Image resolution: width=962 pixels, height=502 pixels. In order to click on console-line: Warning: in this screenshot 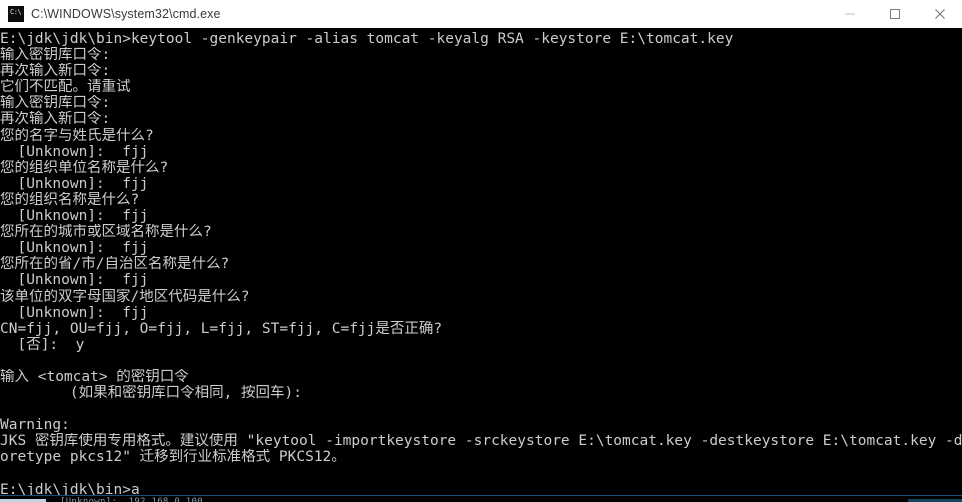, I will do `click(35, 425)`.